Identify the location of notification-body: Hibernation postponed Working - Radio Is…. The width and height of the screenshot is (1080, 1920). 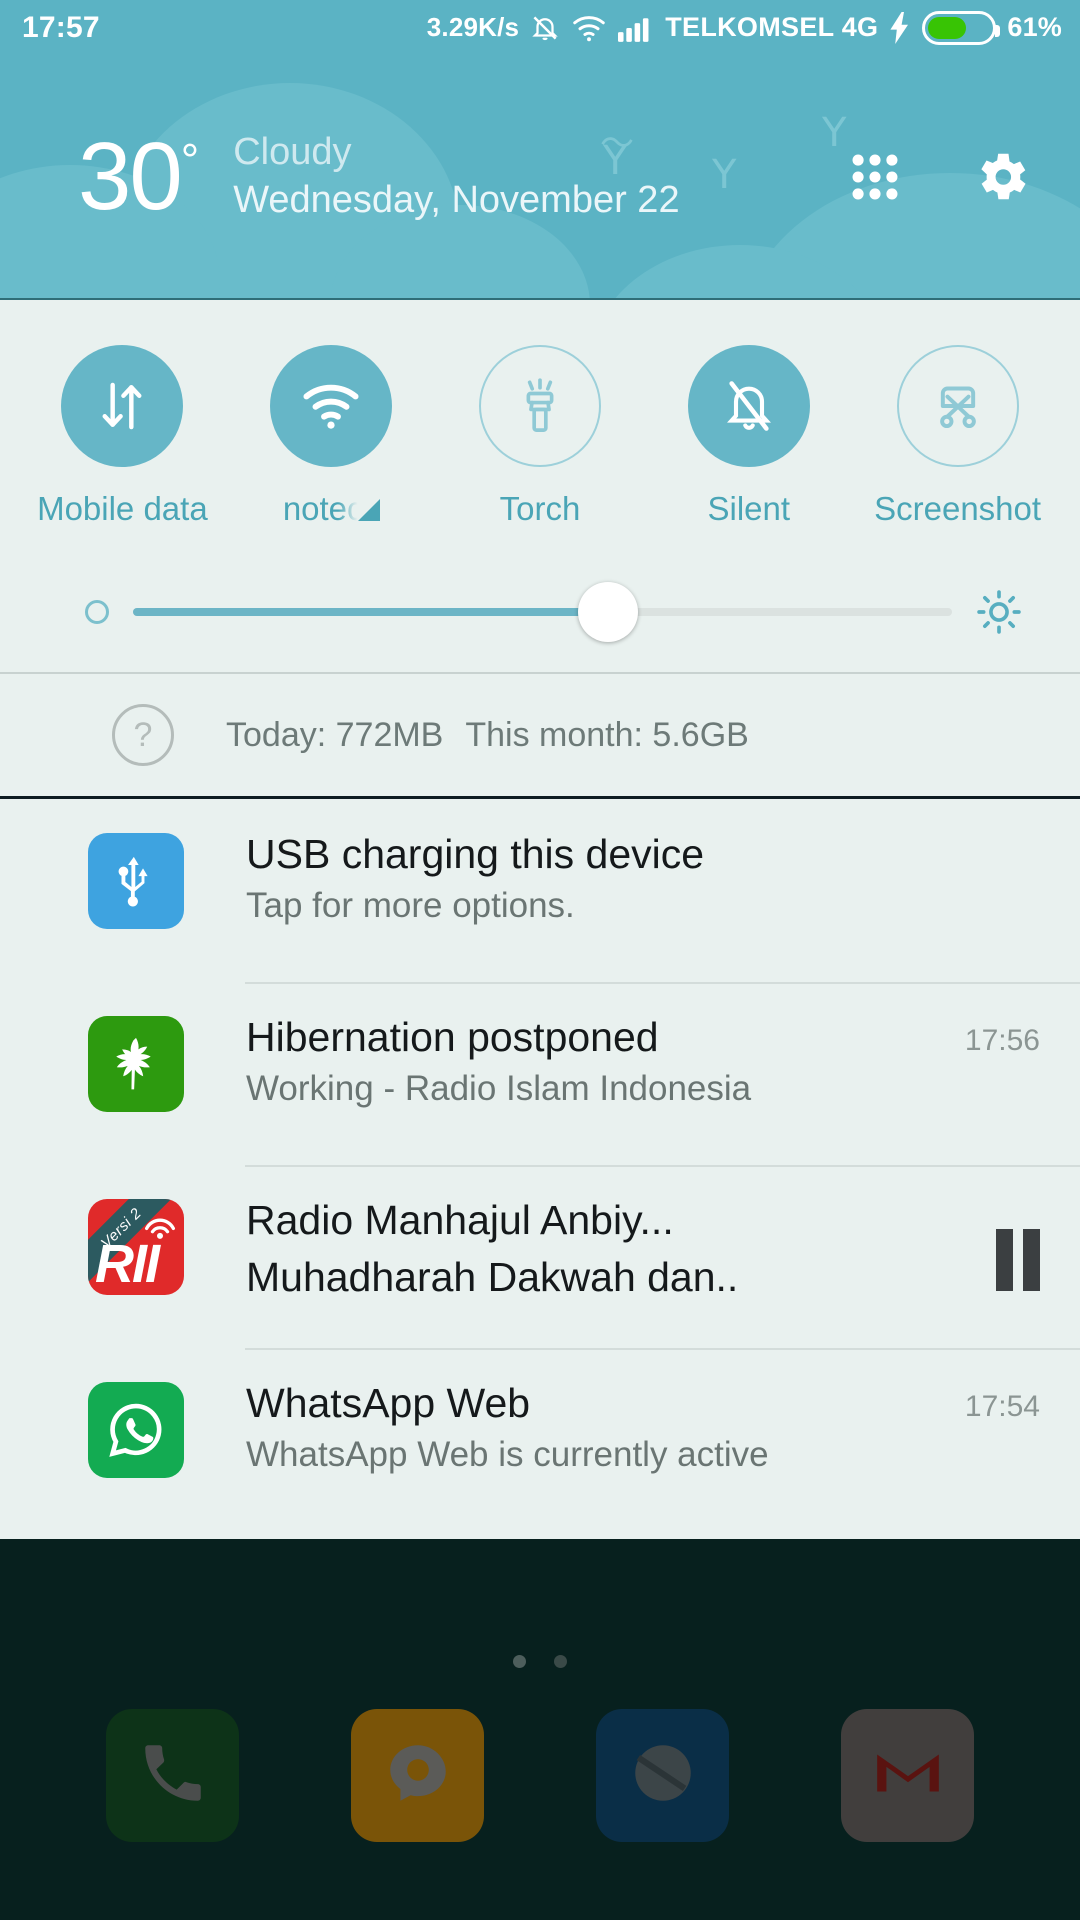
(595, 1061).